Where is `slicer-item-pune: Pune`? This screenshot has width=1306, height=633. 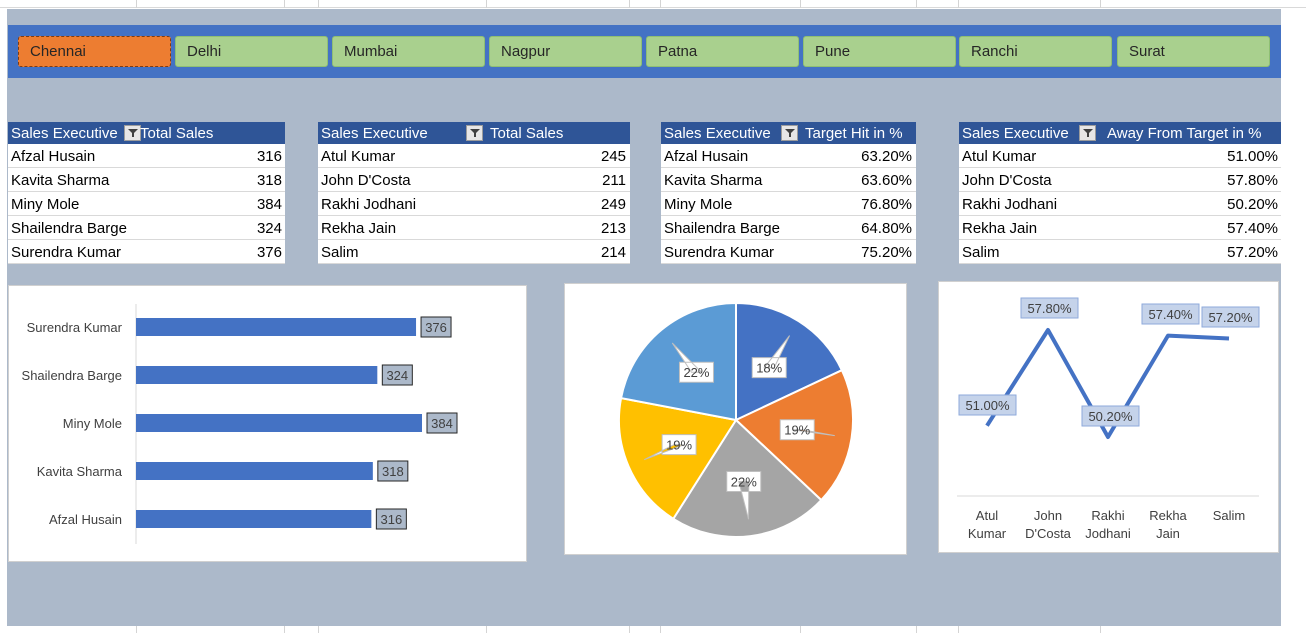
slicer-item-pune: Pune is located at coordinates (879, 51).